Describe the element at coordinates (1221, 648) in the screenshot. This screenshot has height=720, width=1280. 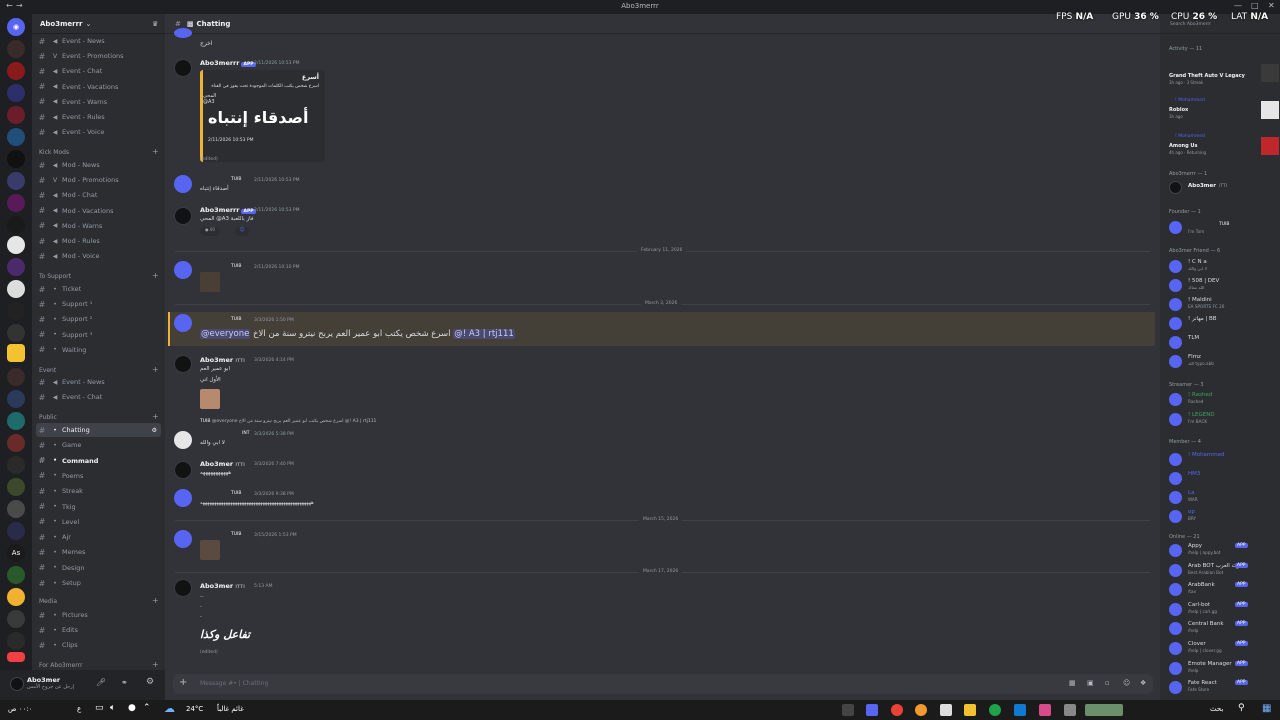
I see `member-row: Clover APP/help | clover.gg` at that location.